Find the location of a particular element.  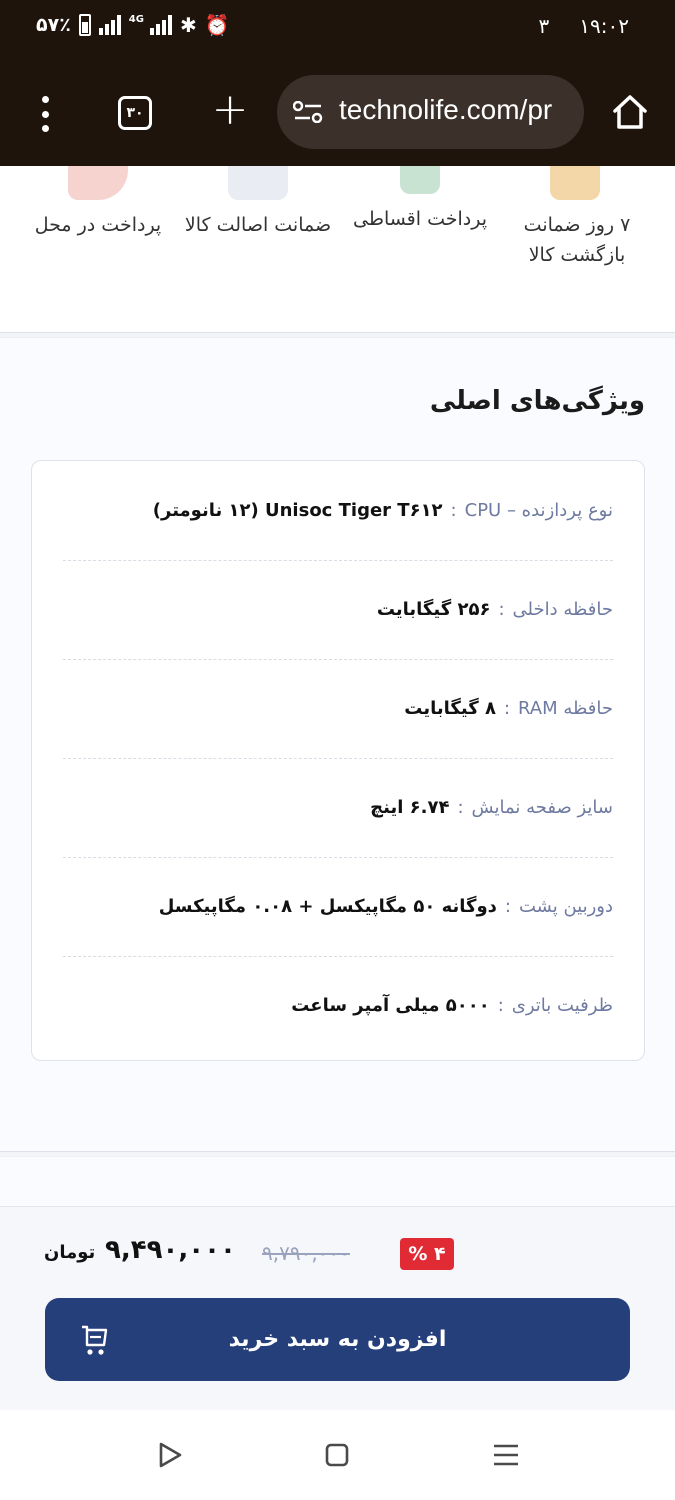

add-to-cart-label: افزودن به سبد خرید is located at coordinates (338, 1339).